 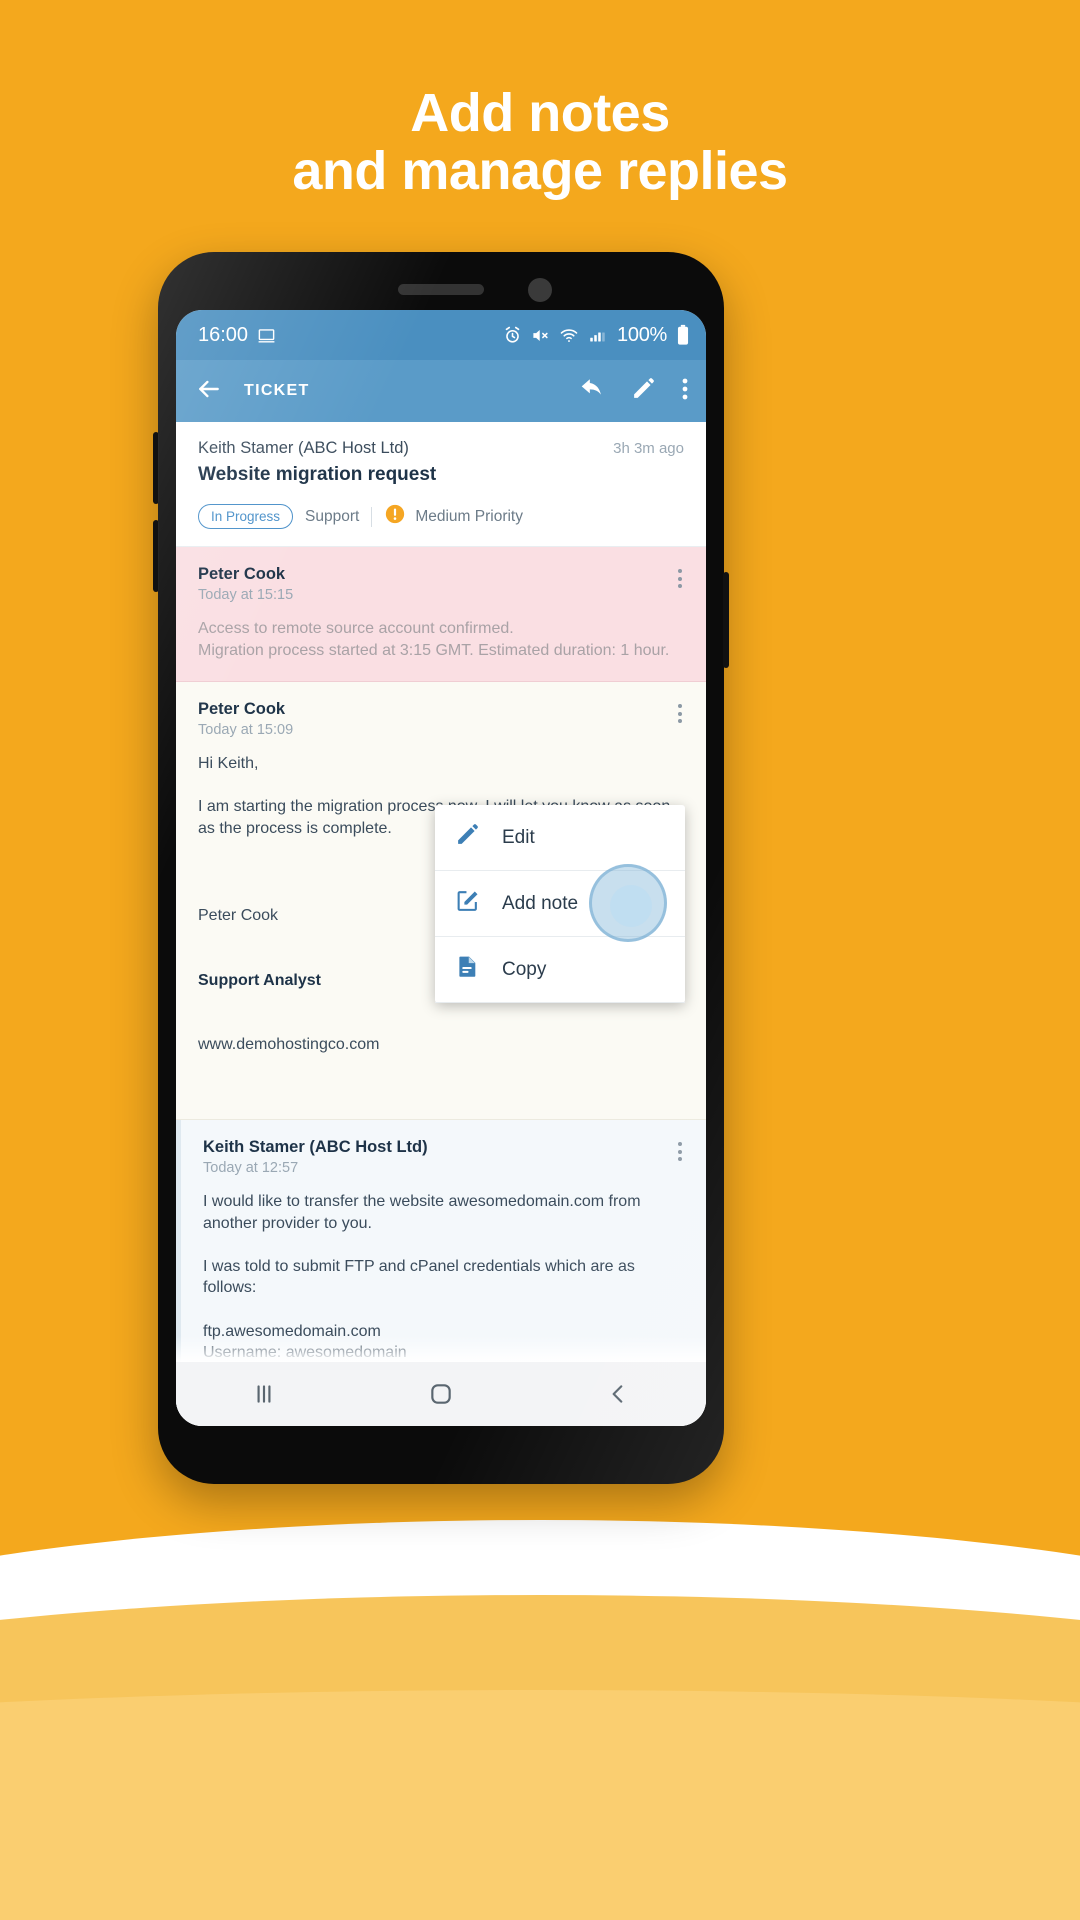 What do you see at coordinates (467, 903) in the screenshot?
I see `note-edit-icon` at bounding box center [467, 903].